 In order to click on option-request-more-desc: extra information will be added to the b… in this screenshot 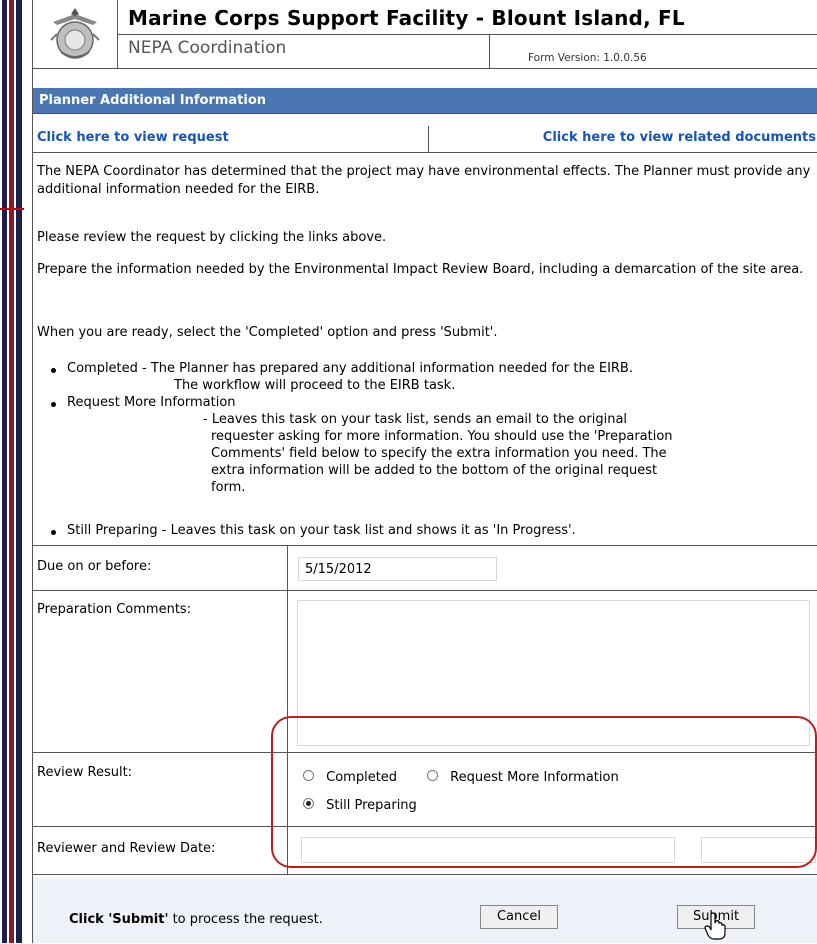, I will do `click(434, 470)`.